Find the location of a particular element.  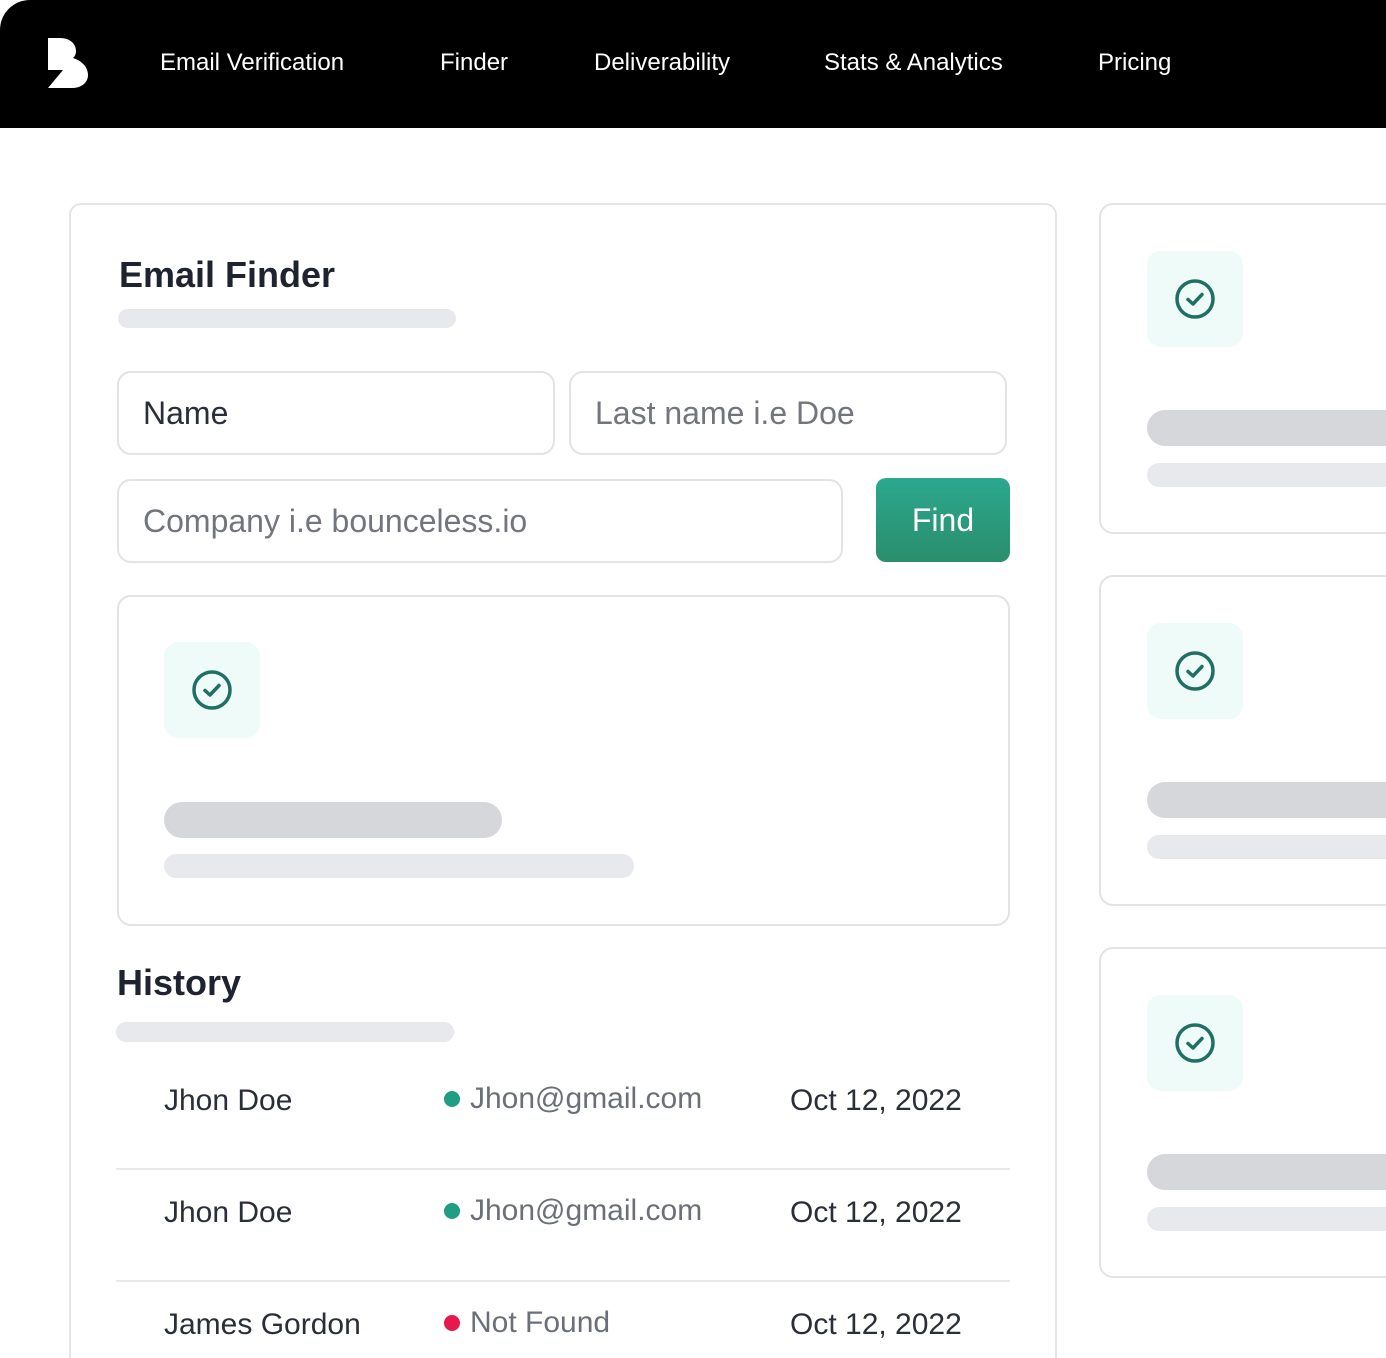

email-finder-title: Email Finder is located at coordinates (227, 274).